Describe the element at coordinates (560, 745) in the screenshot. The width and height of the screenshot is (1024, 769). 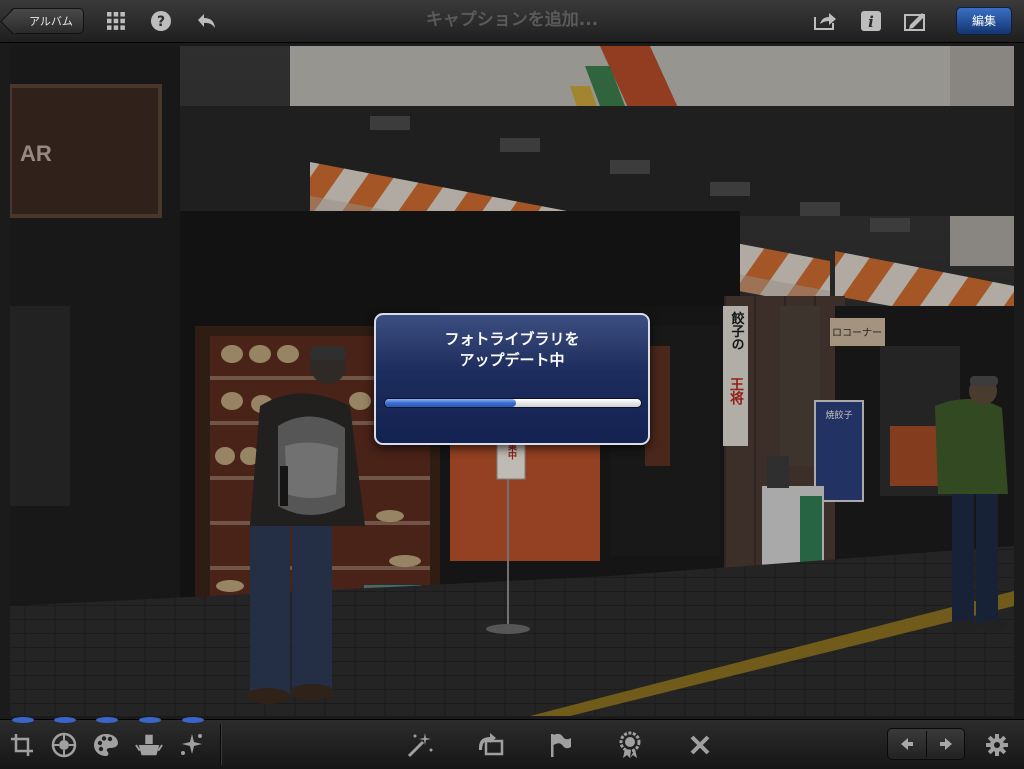
I see `flag-icon` at that location.